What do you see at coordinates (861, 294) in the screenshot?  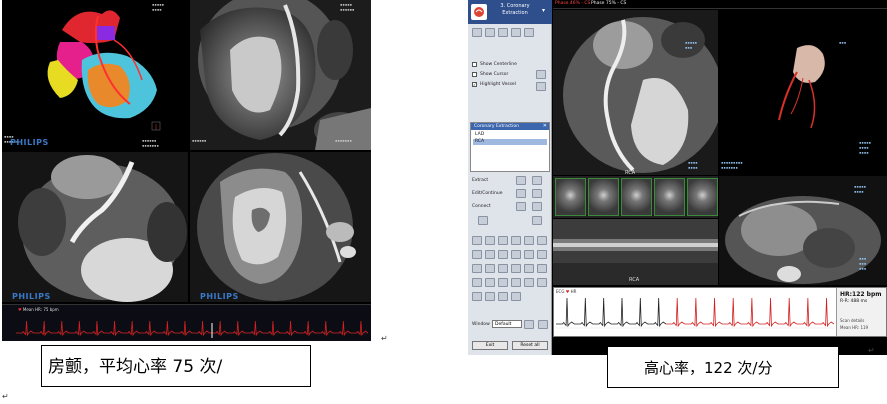 I see `heart-rate-value: HR:122 bpm` at bounding box center [861, 294].